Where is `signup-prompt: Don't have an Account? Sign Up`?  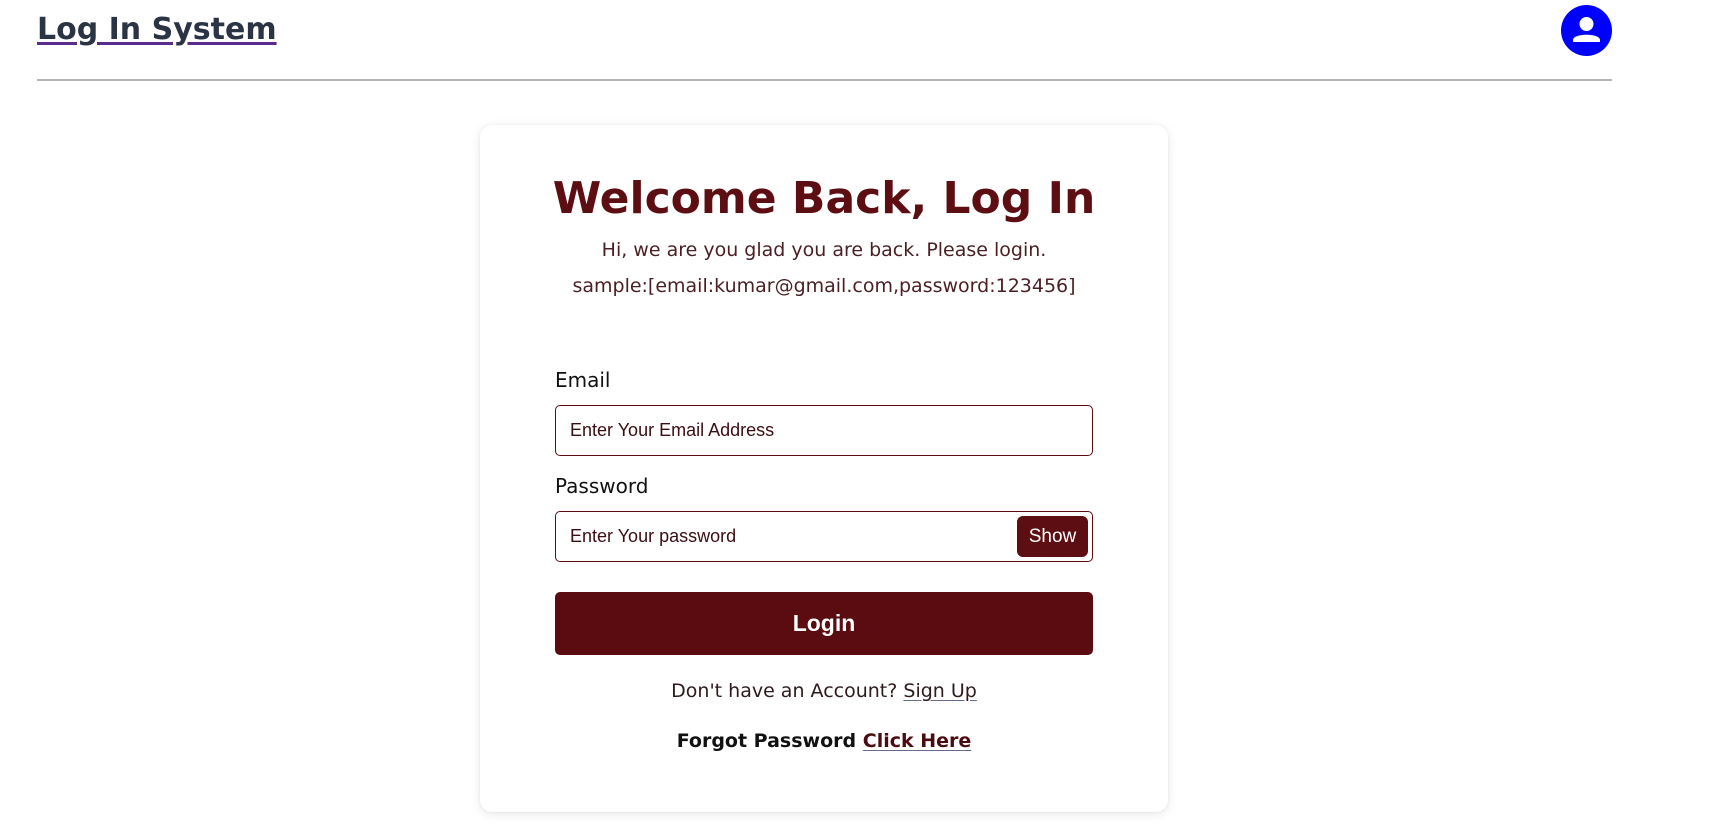 signup-prompt: Don't have an Account? Sign Up is located at coordinates (824, 691).